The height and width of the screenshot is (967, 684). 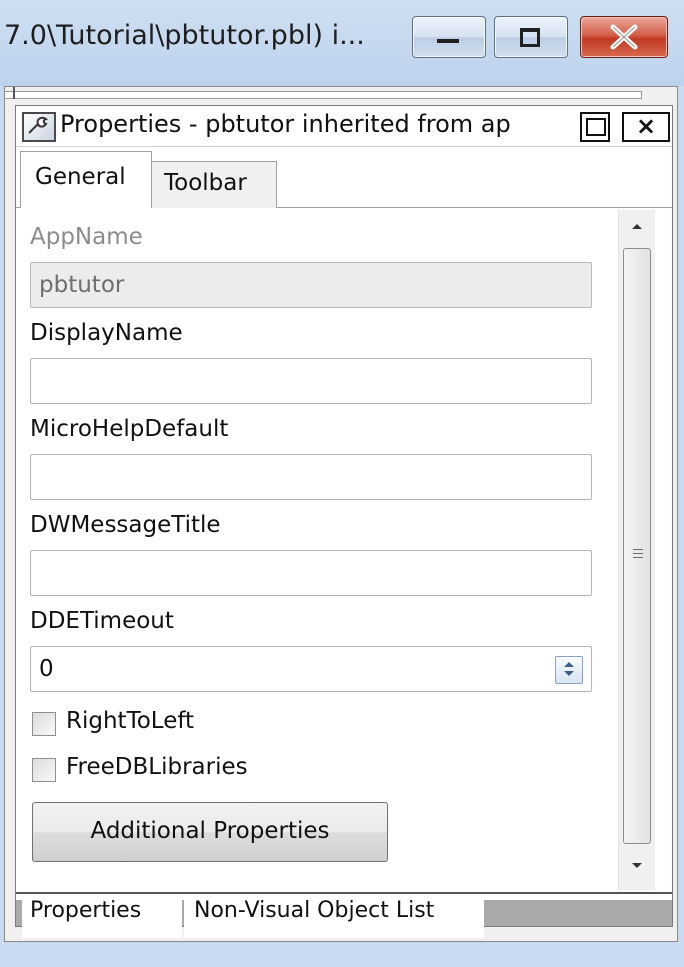 What do you see at coordinates (311, 477) in the screenshot?
I see `microhelpdefault-field` at bounding box center [311, 477].